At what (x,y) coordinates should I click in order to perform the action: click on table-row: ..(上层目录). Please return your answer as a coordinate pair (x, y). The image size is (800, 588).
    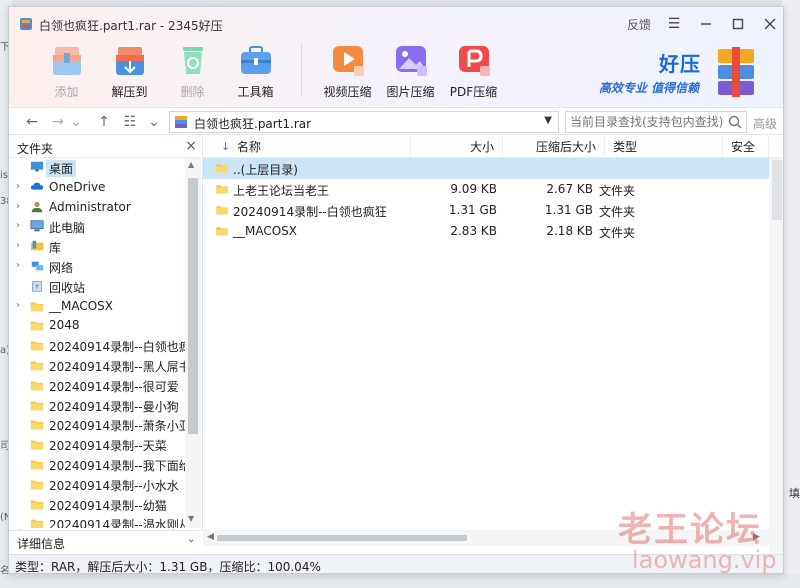
    Looking at the image, I should click on (486, 168).